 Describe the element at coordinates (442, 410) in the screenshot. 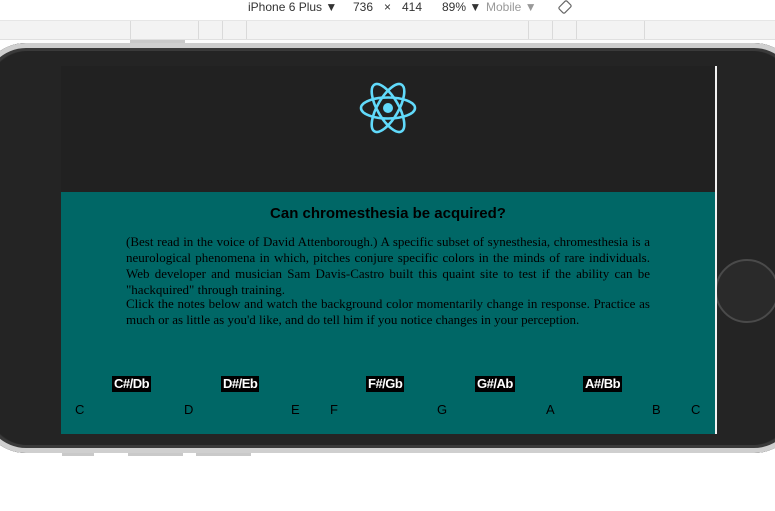

I see `key-g: G` at that location.